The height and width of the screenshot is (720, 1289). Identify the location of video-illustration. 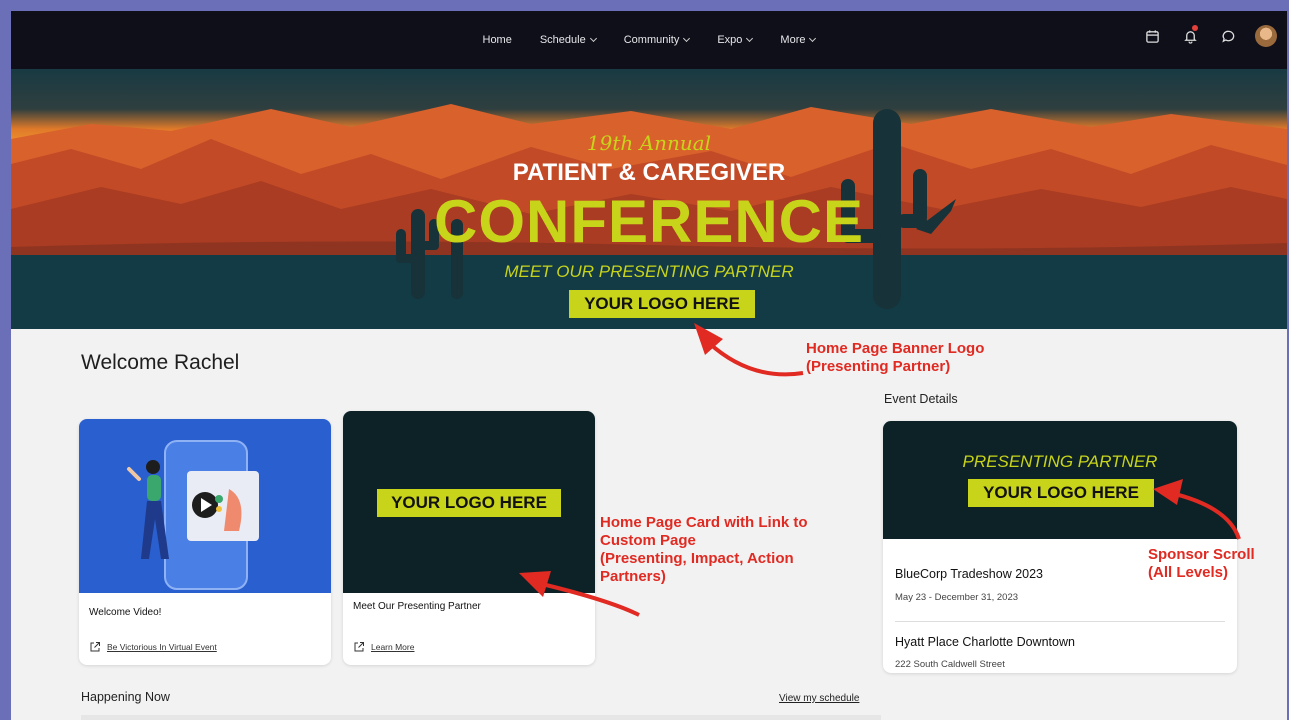
(193, 515).